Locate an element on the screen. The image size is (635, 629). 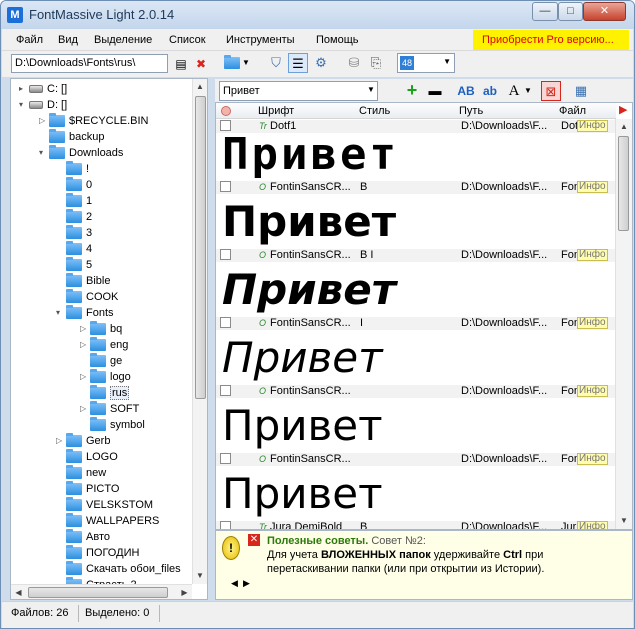
font-list-scrollbar: ▲ ▼ is located at coordinates (623, 324).